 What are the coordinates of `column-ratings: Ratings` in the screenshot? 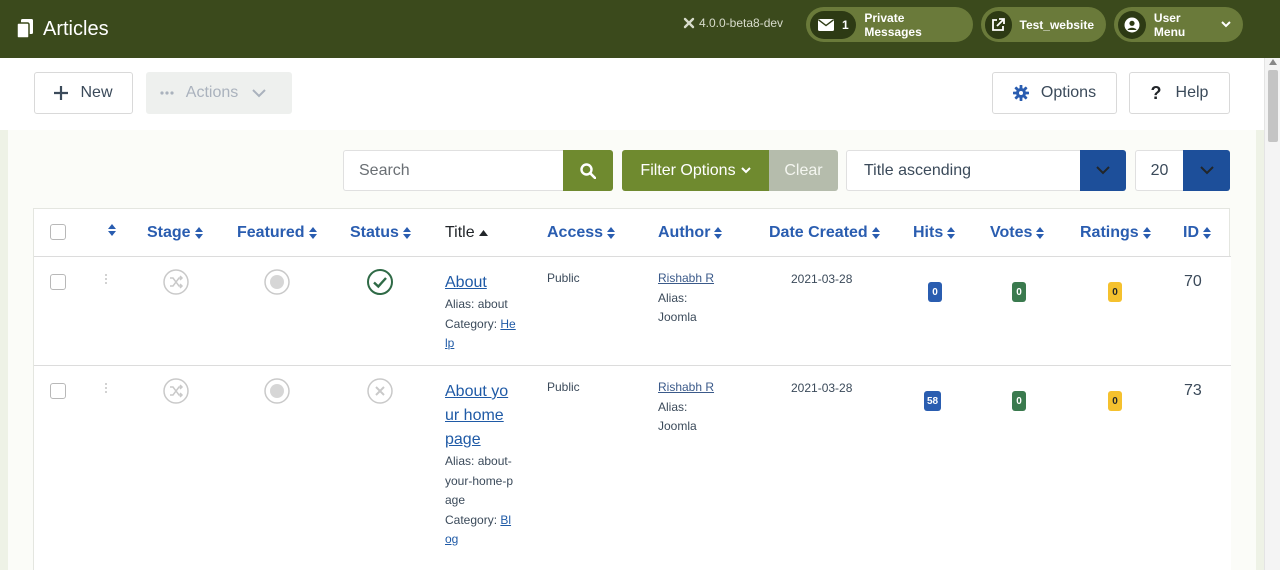 It's located at (1115, 233).